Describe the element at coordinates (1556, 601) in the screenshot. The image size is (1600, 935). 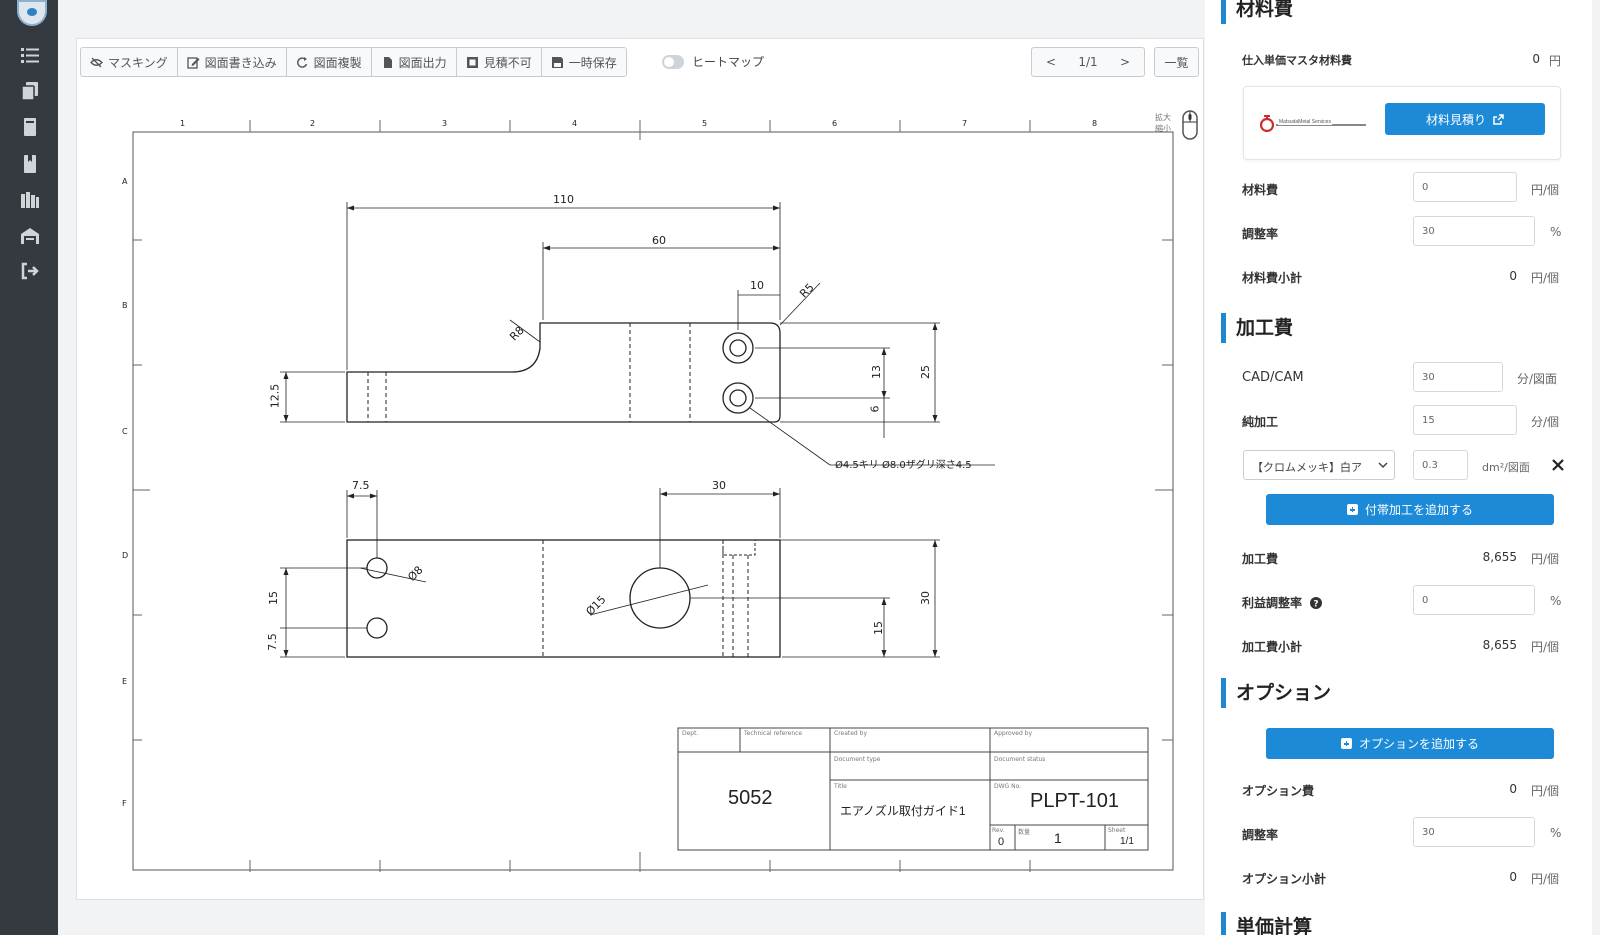
I see `profit-adjust-unit: %` at that location.